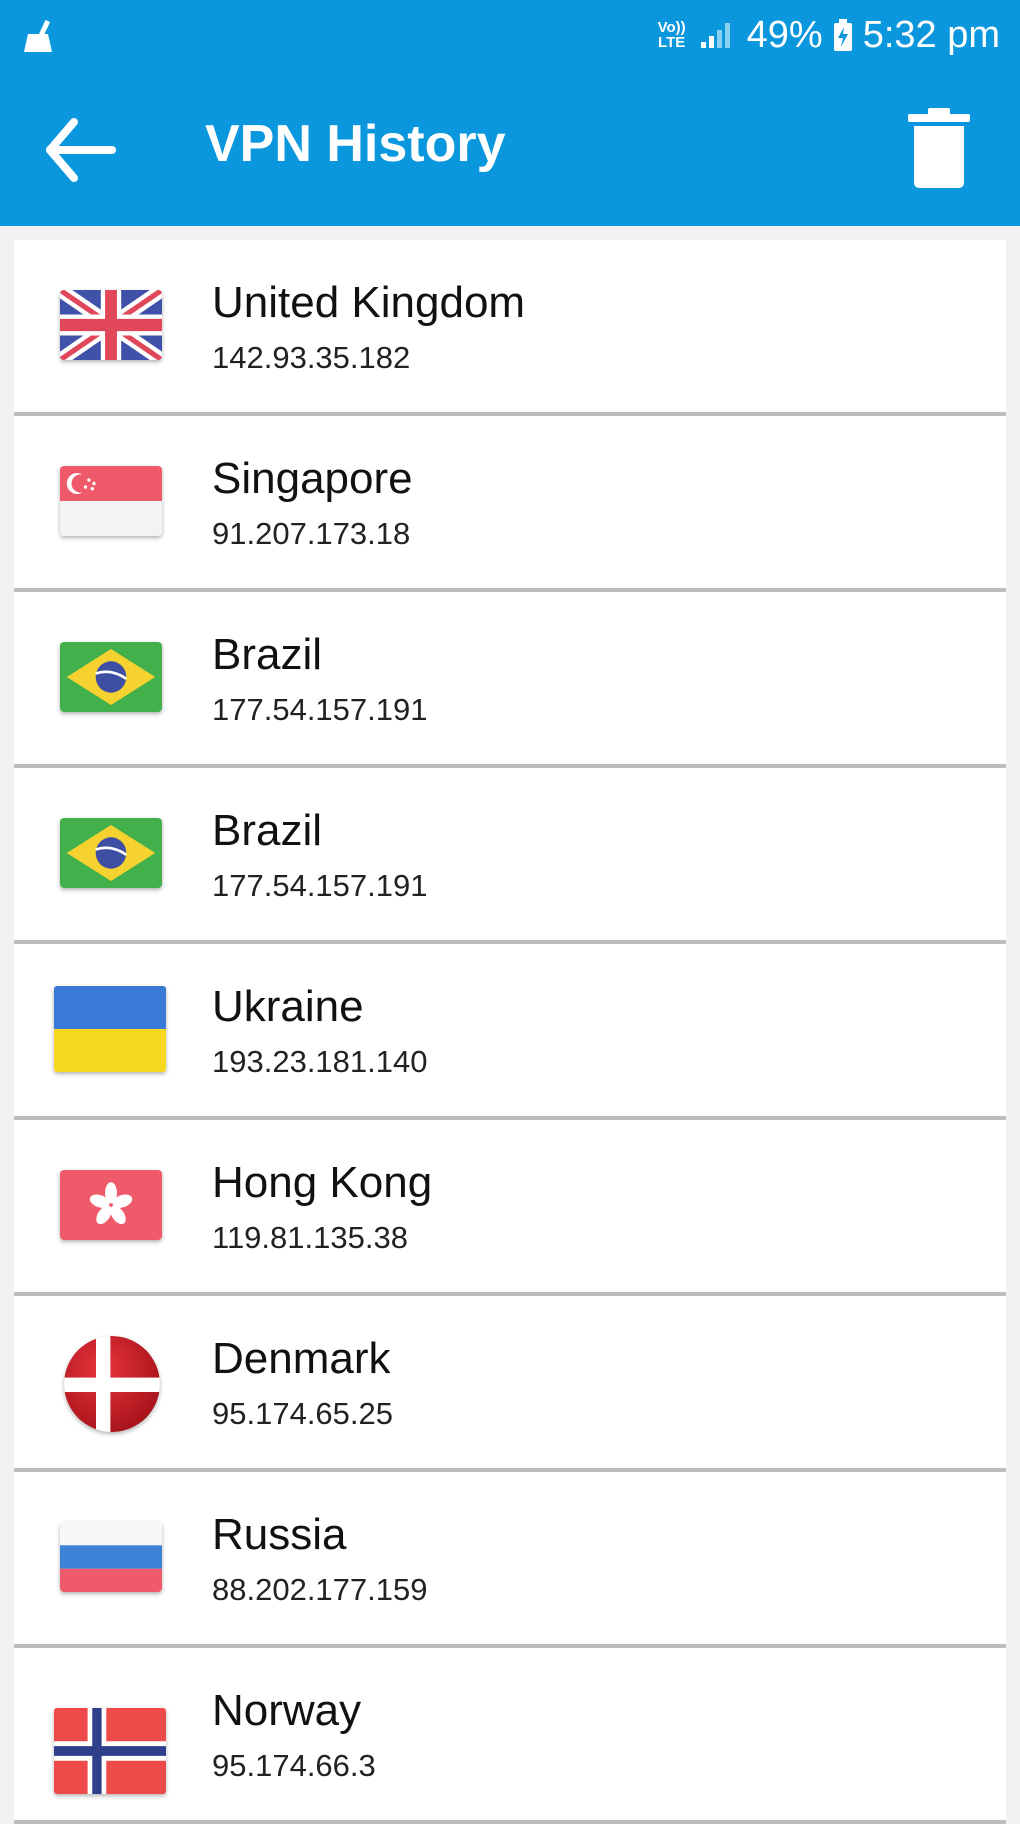 This screenshot has height=1824, width=1020. I want to click on flag-russia-icon, so click(111, 1557).